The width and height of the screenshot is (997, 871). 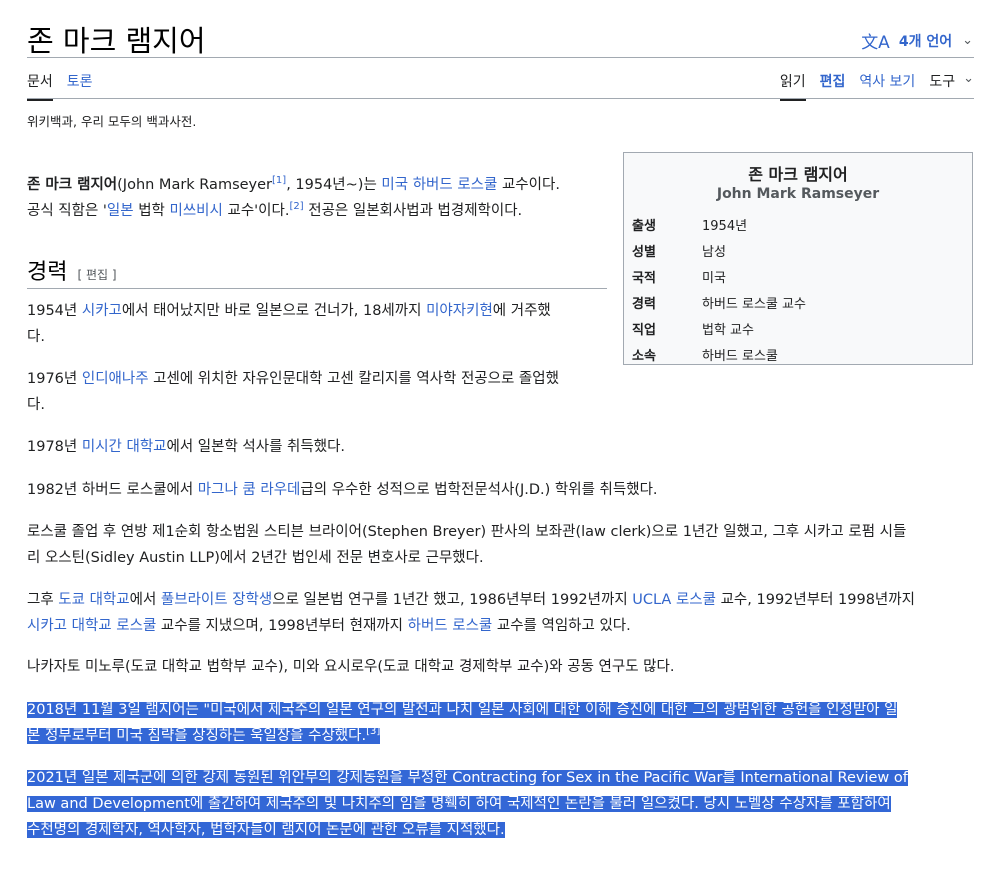 What do you see at coordinates (413, 211) in the screenshot?
I see `text: 전공은 일본회사법과 법경제학이다.` at bounding box center [413, 211].